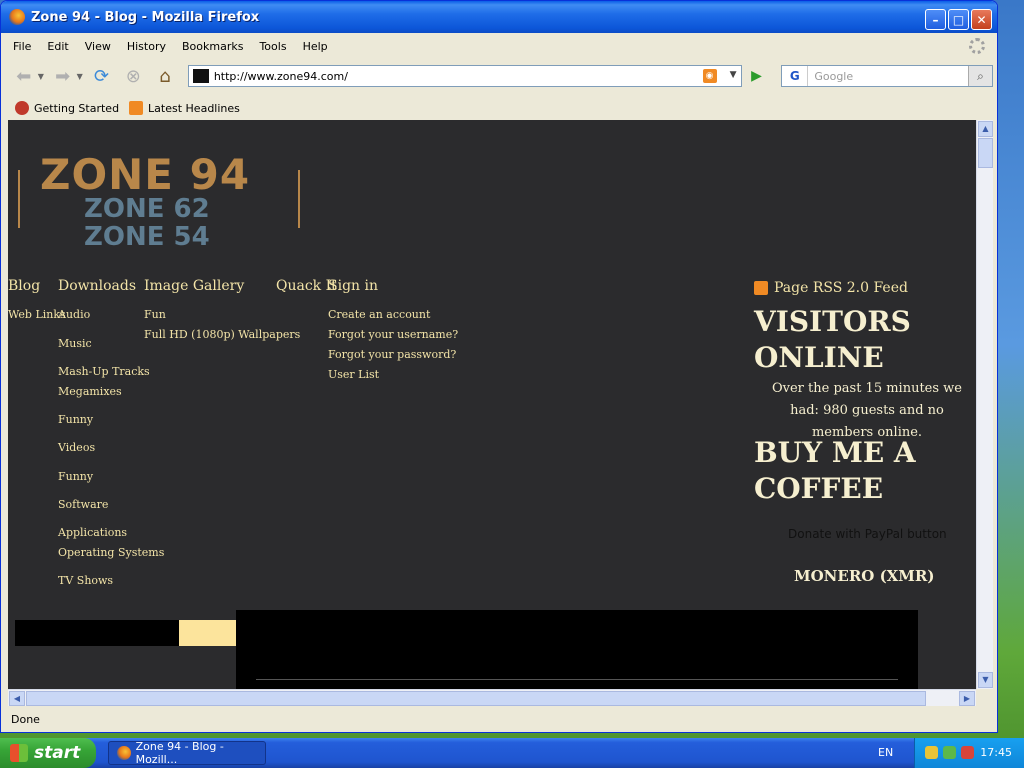 The width and height of the screenshot is (1024, 768). Describe the element at coordinates (57, 46) in the screenshot. I see `menu-edit: Edit` at that location.